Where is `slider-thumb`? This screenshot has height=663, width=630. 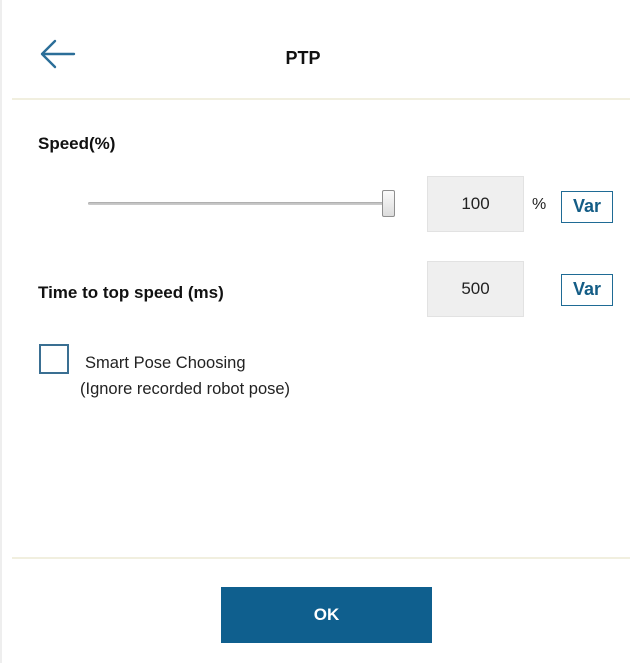
slider-thumb is located at coordinates (388, 203).